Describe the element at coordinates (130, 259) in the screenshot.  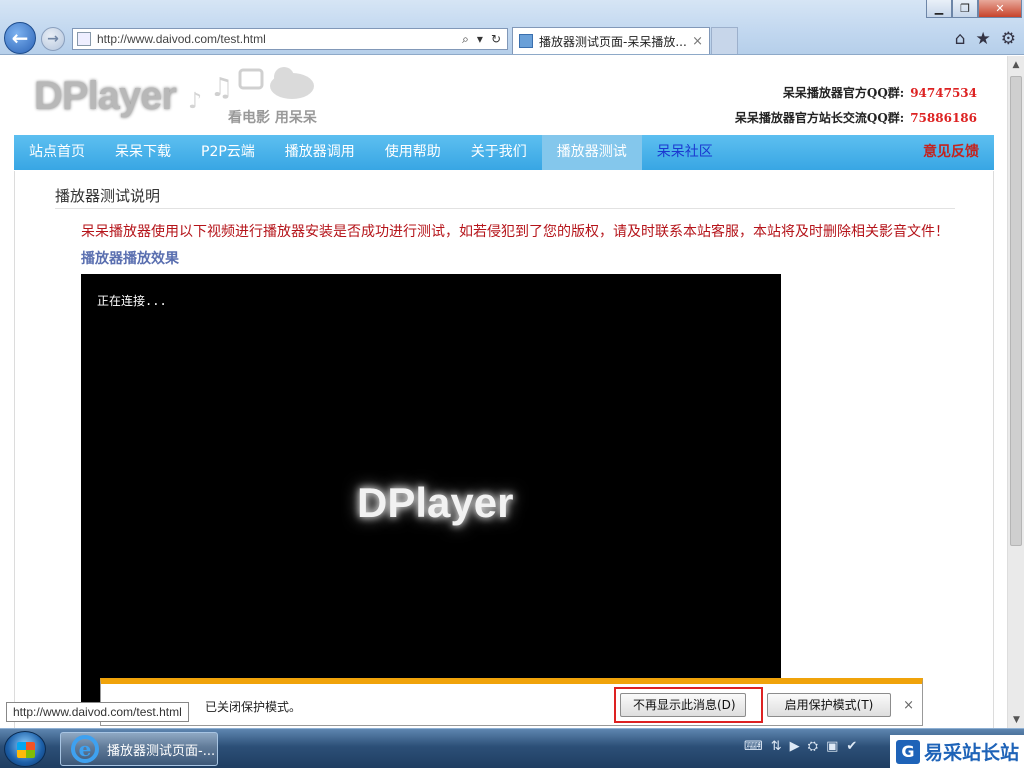
I see `player-subtitle: 播放器播放效果` at that location.